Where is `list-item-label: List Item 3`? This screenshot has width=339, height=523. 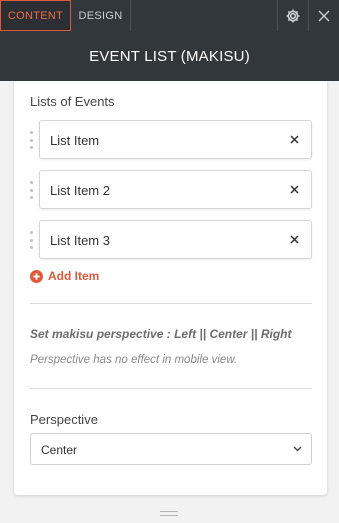 list-item-label: List Item 3 is located at coordinates (80, 240).